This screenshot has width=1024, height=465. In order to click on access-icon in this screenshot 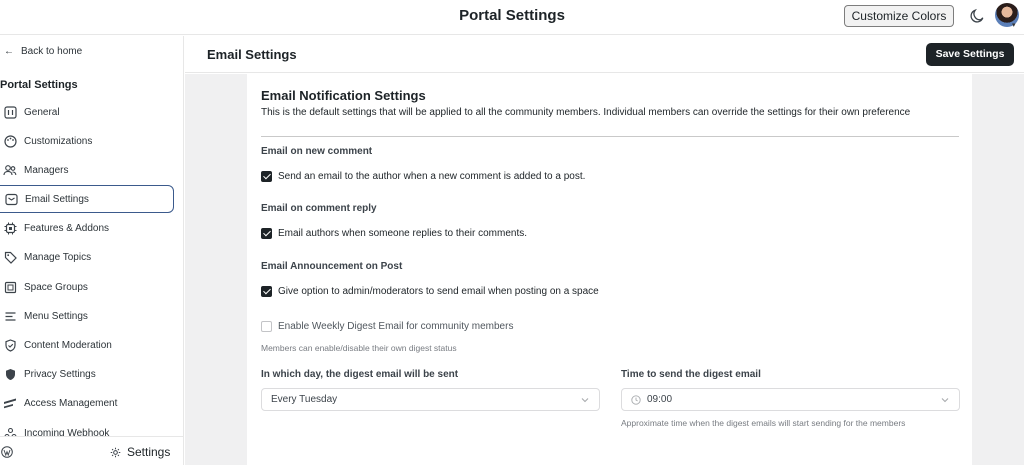, I will do `click(10, 403)`.